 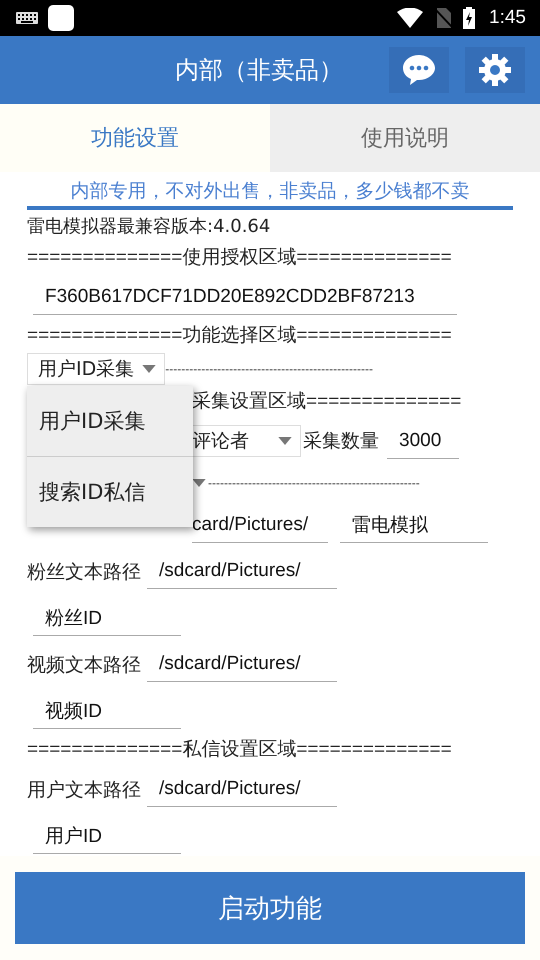 What do you see at coordinates (239, 258) in the screenshot?
I see `section-heading: ==============使用授权区域==============` at bounding box center [239, 258].